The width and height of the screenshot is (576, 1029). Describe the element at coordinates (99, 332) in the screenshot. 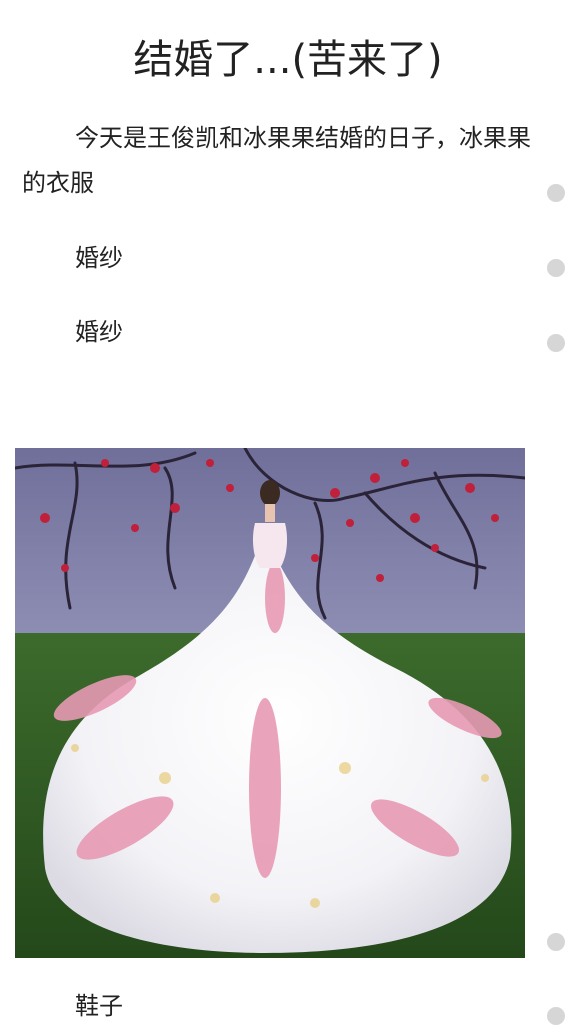

I see `paragraph-wedding-dress-2: 婚纱` at that location.